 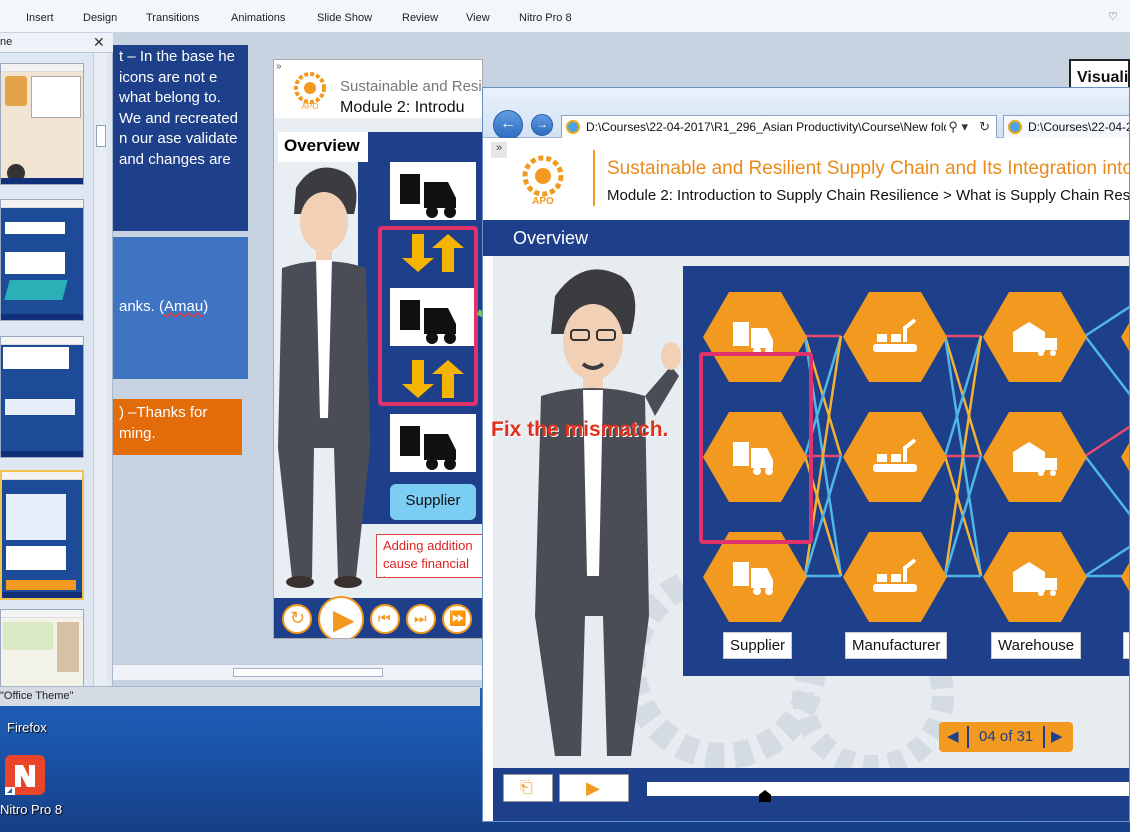 I want to click on forward-button: →, so click(x=542, y=125).